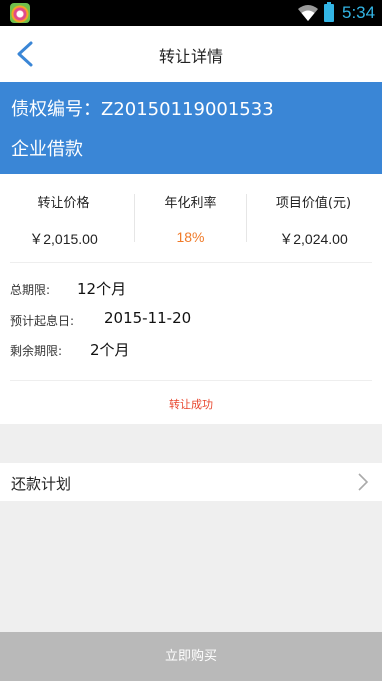  I want to click on detail-label: 剩余期限:, so click(36, 351).